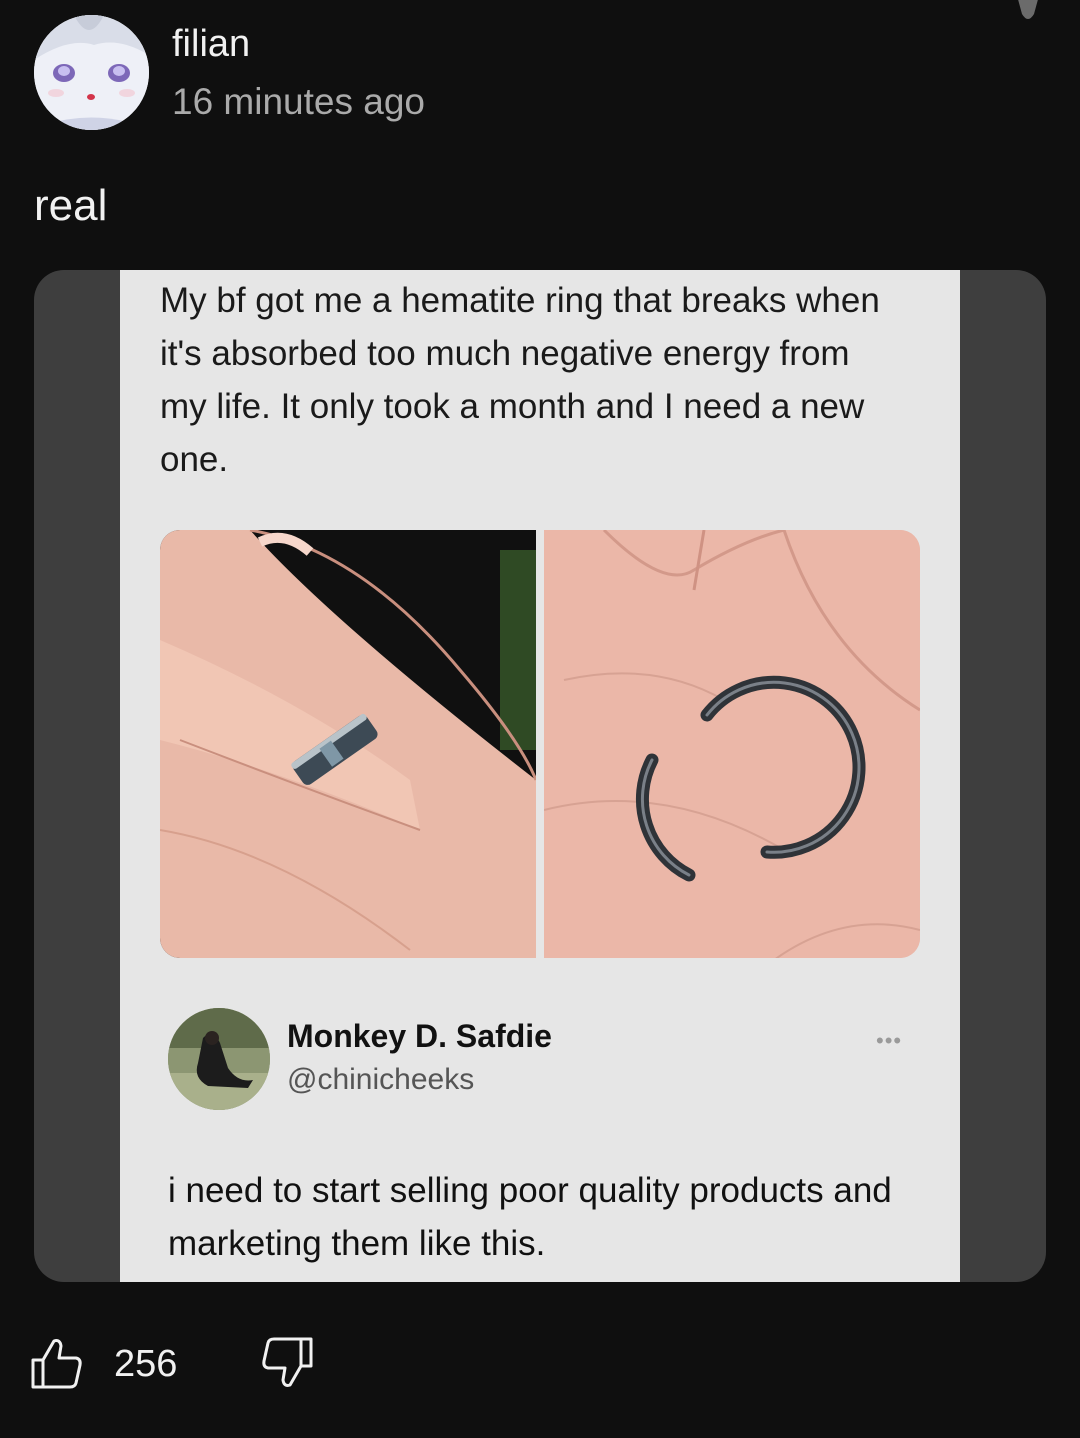 Image resolution: width=1080 pixels, height=1438 pixels. Describe the element at coordinates (1028, 13) in the screenshot. I see `menu-pin-icon` at that location.